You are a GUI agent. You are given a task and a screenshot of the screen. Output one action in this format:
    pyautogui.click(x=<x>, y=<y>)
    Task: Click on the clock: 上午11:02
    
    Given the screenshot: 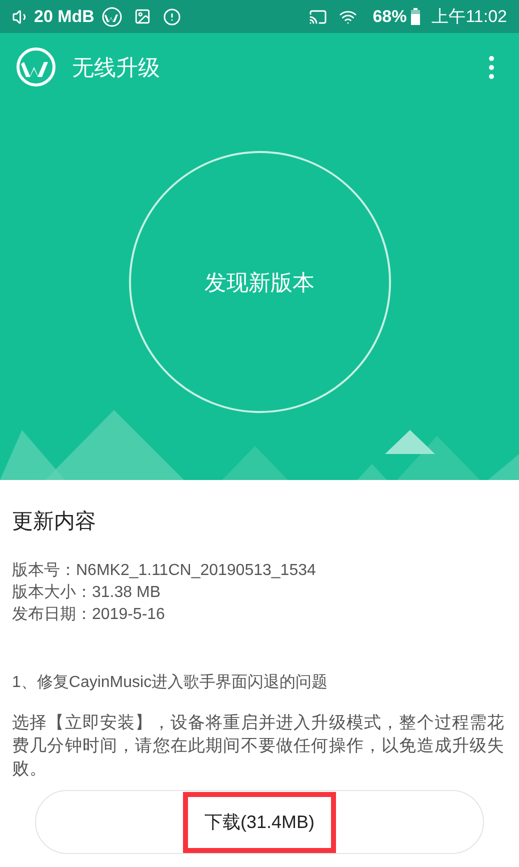 What is the action you would take?
    pyautogui.click(x=469, y=17)
    